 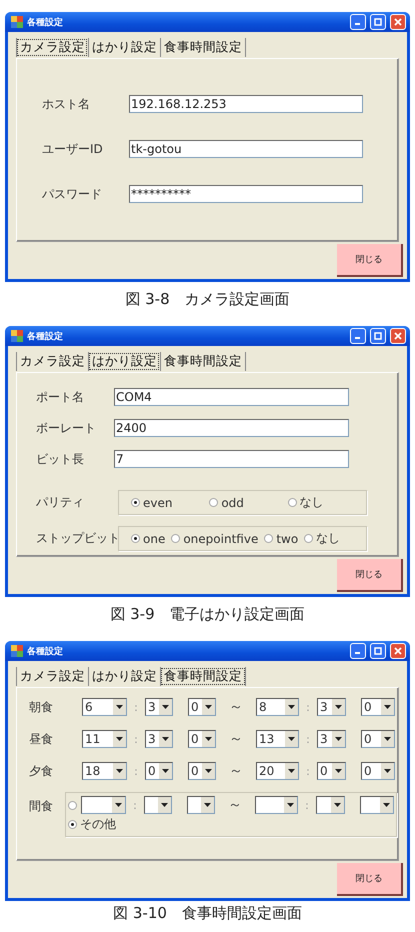 What do you see at coordinates (287, 539) in the screenshot?
I see `radio-label: two` at bounding box center [287, 539].